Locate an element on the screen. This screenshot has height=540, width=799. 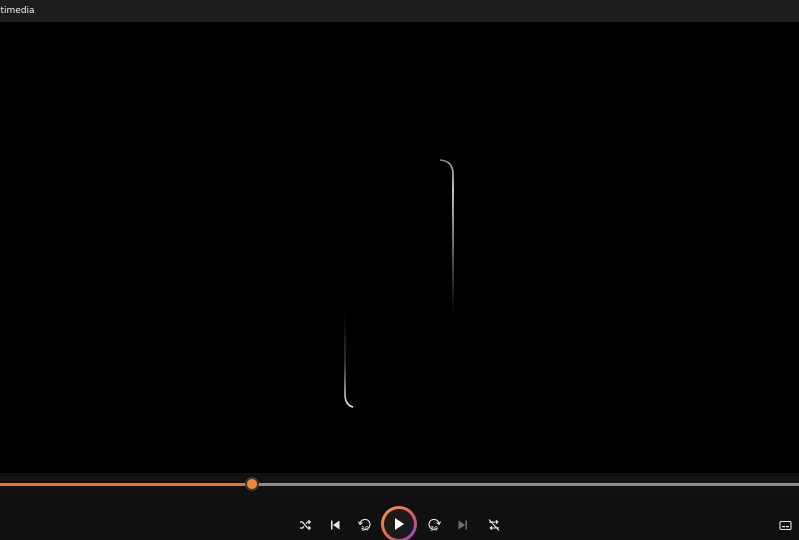
previous-track-icon is located at coordinates (335, 525).